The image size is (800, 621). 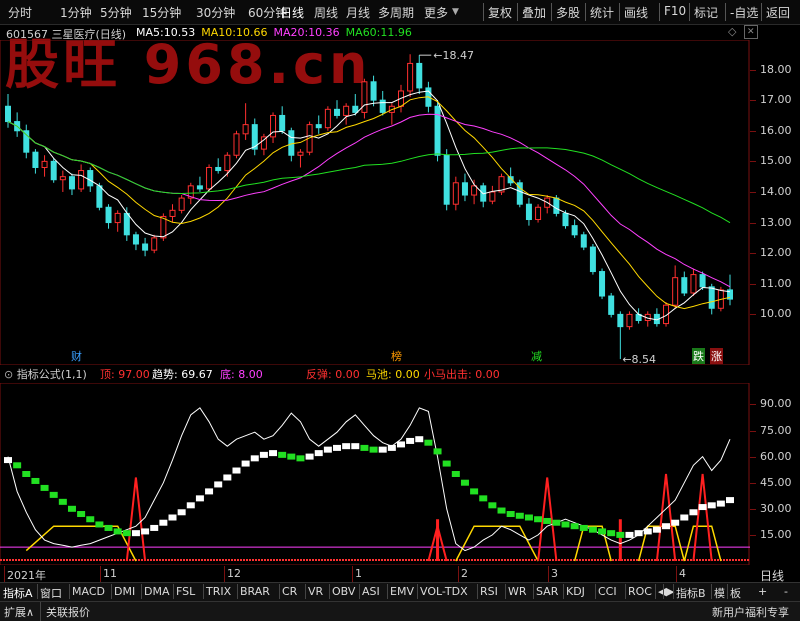 What do you see at coordinates (636, 12) in the screenshot?
I see `toolbar-btn-4: 画线` at bounding box center [636, 12].